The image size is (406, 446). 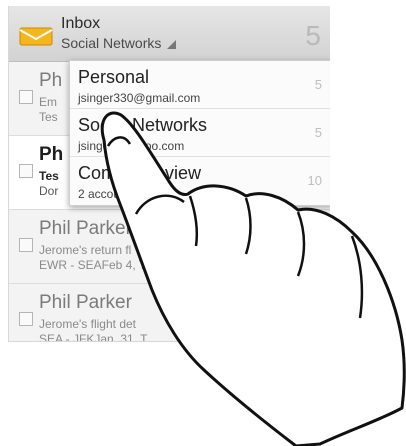 What do you see at coordinates (131, 146) in the screenshot?
I see `account-option-email: jsinger@yahoo.com` at bounding box center [131, 146].